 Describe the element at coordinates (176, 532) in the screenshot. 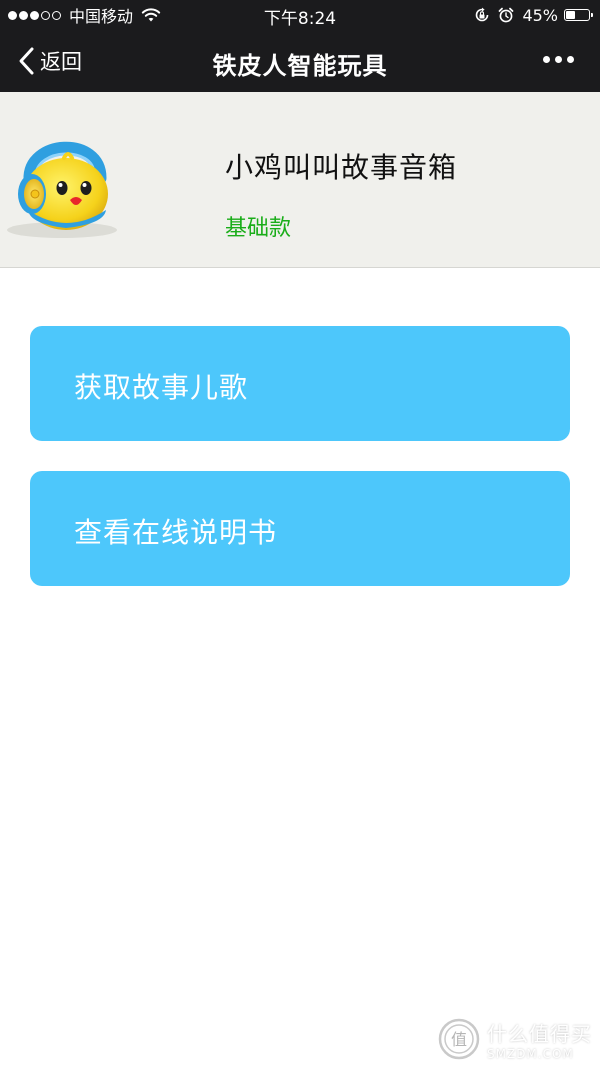

I see `view-manual-label: 查看在线说明书` at that location.